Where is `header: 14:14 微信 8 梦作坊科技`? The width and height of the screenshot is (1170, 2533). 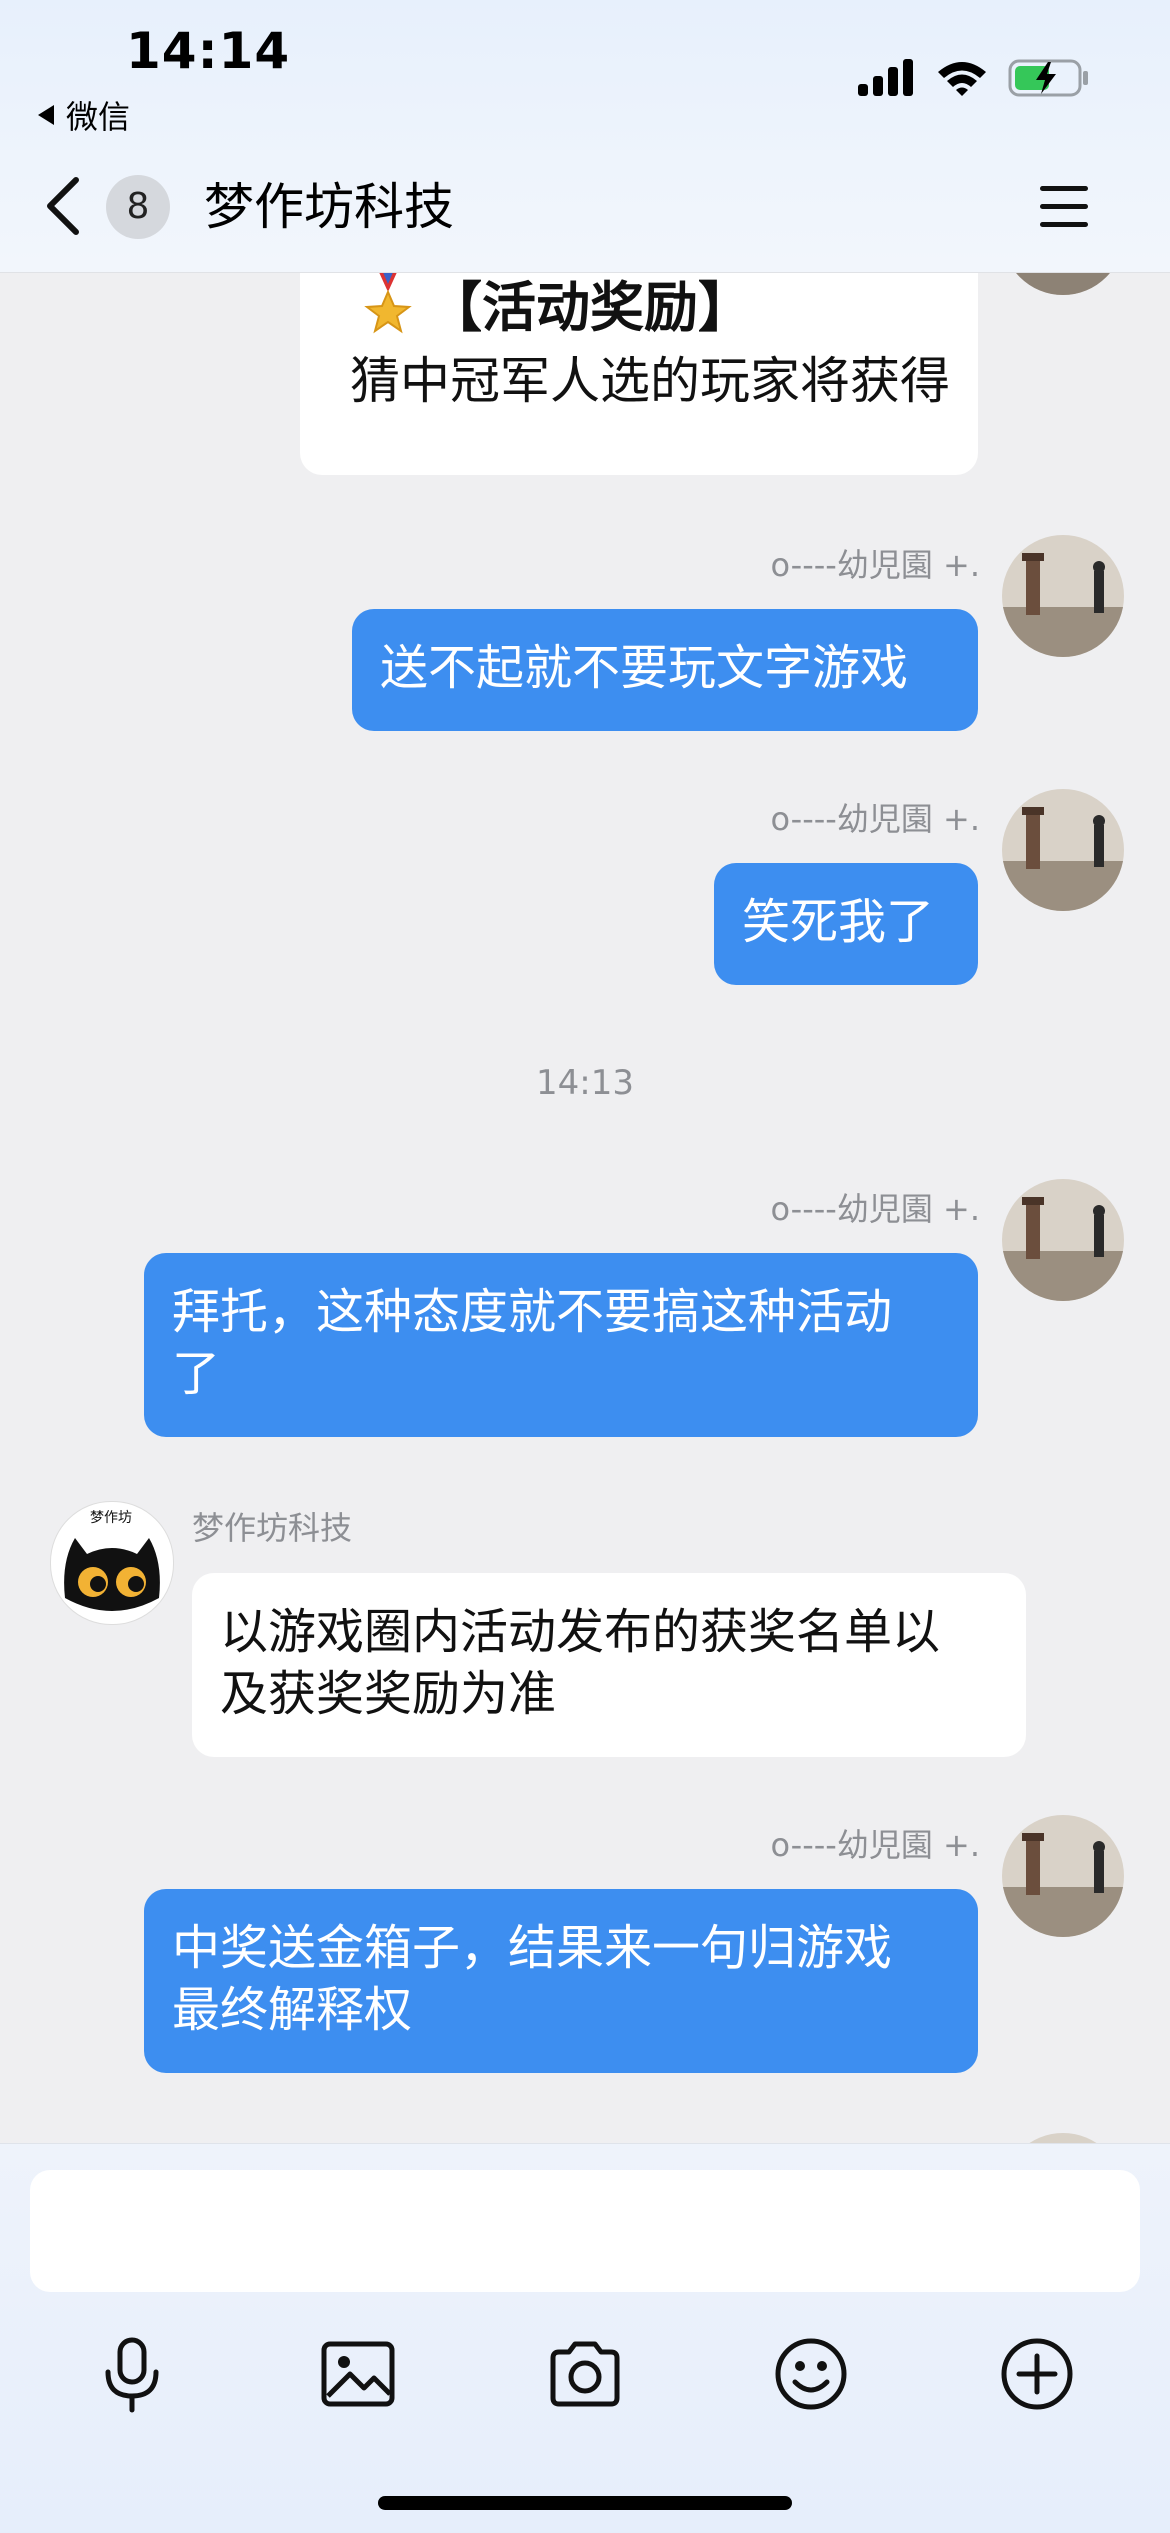
header: 14:14 微信 8 梦作坊科技 is located at coordinates (585, 136).